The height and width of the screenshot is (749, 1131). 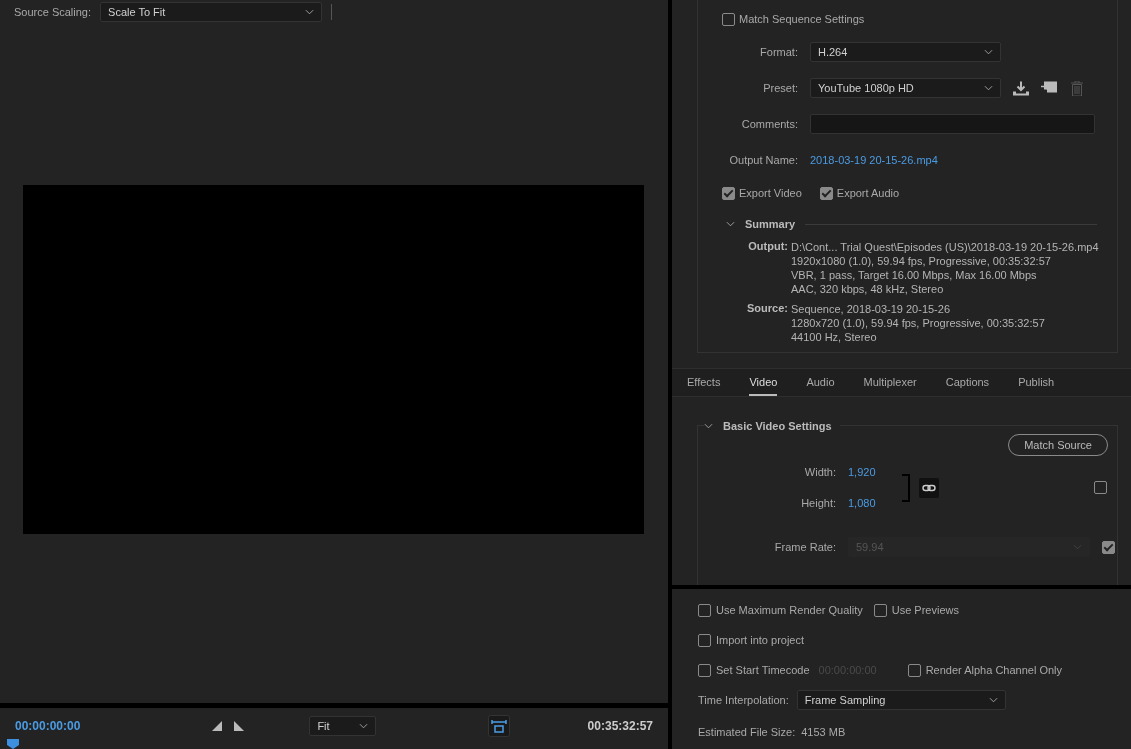 What do you see at coordinates (905, 52) in the screenshot?
I see `format-dropdown: H.264` at bounding box center [905, 52].